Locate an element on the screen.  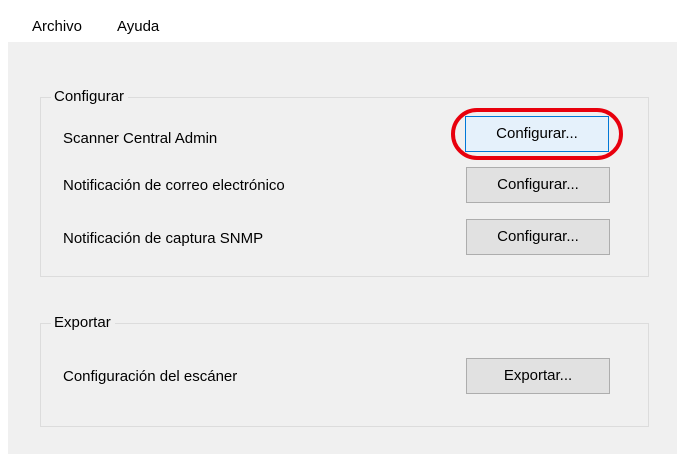
menu-ayuda: Ayuda is located at coordinates (138, 27).